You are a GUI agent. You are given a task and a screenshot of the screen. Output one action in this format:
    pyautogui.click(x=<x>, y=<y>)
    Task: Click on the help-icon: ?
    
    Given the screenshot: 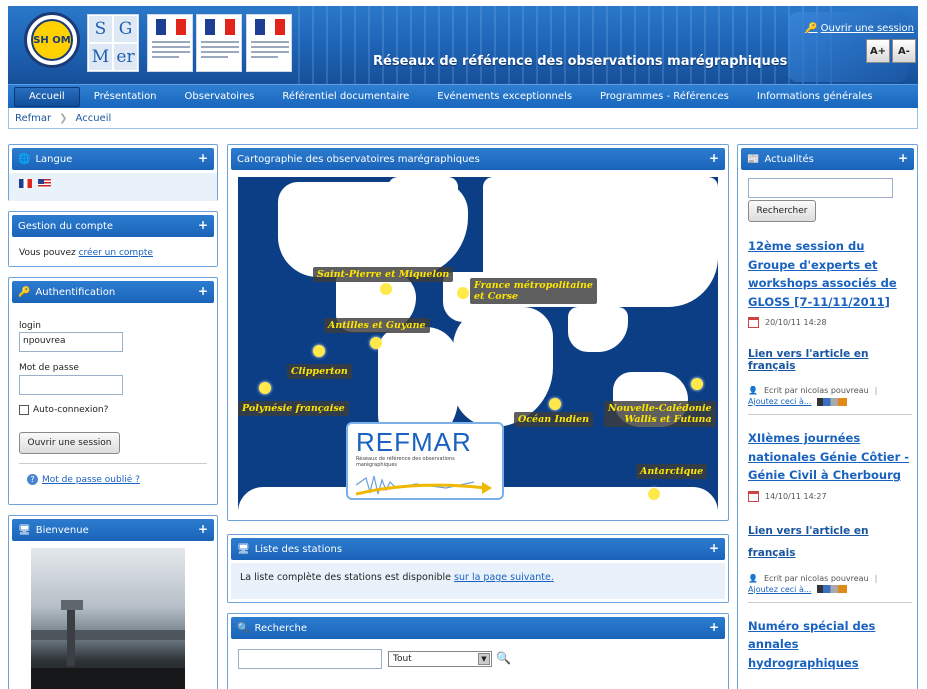 What is the action you would take?
    pyautogui.click(x=32, y=479)
    